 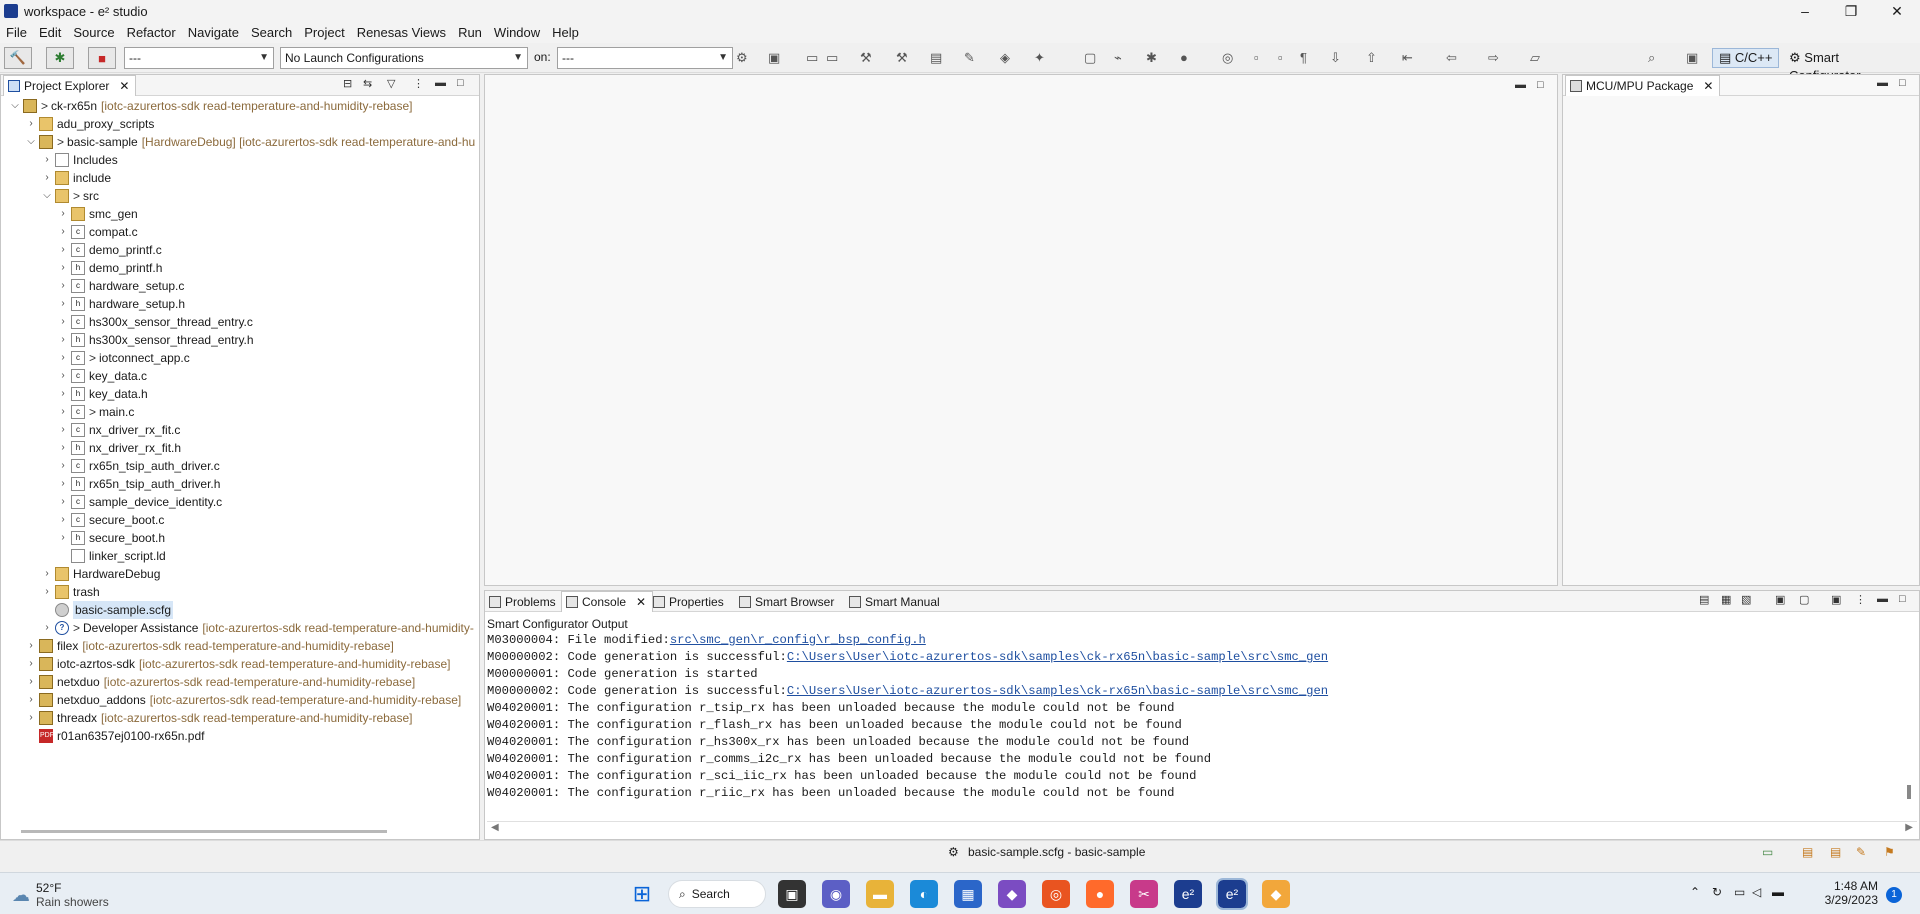 I want to click on word-wrap-icon: ▧, so click(x=1746, y=599).